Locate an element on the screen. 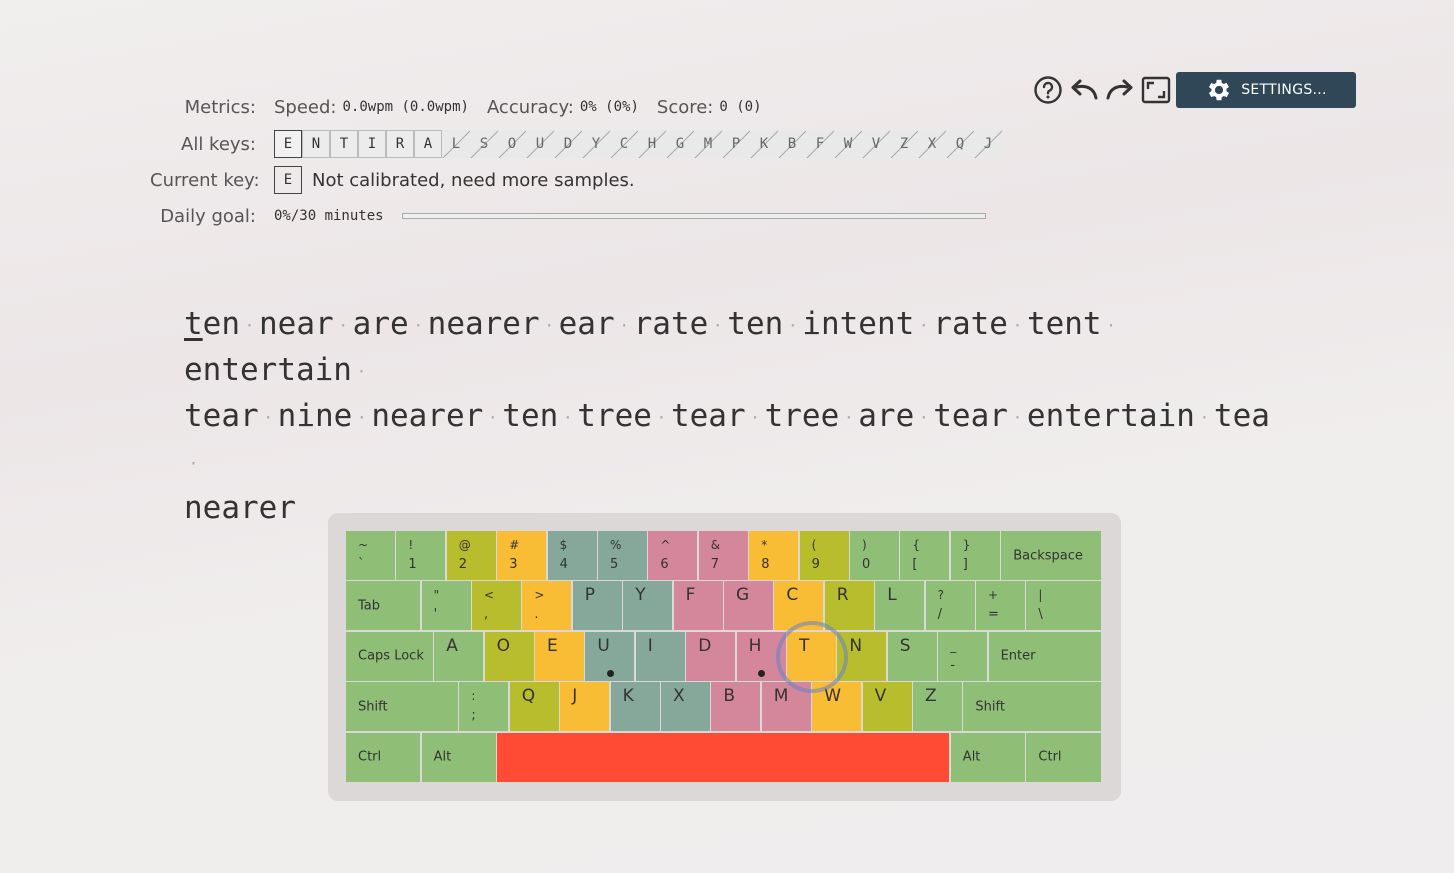 The height and width of the screenshot is (873, 1454). key-chip-t: T is located at coordinates (344, 144).